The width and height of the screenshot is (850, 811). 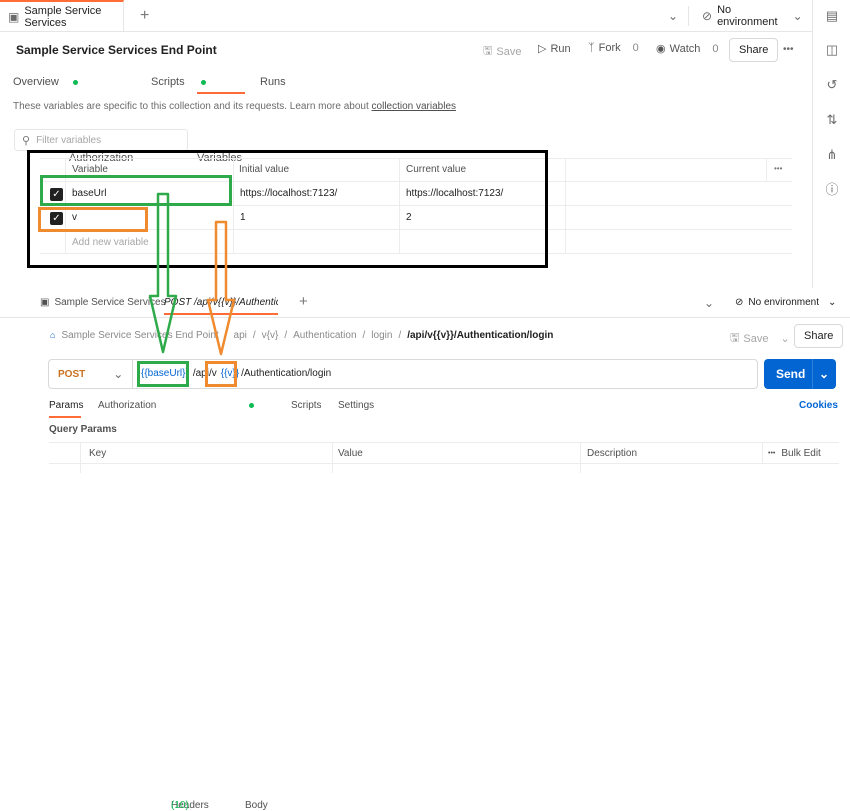 What do you see at coordinates (221, 288) in the screenshot?
I see `orange-arrow` at bounding box center [221, 288].